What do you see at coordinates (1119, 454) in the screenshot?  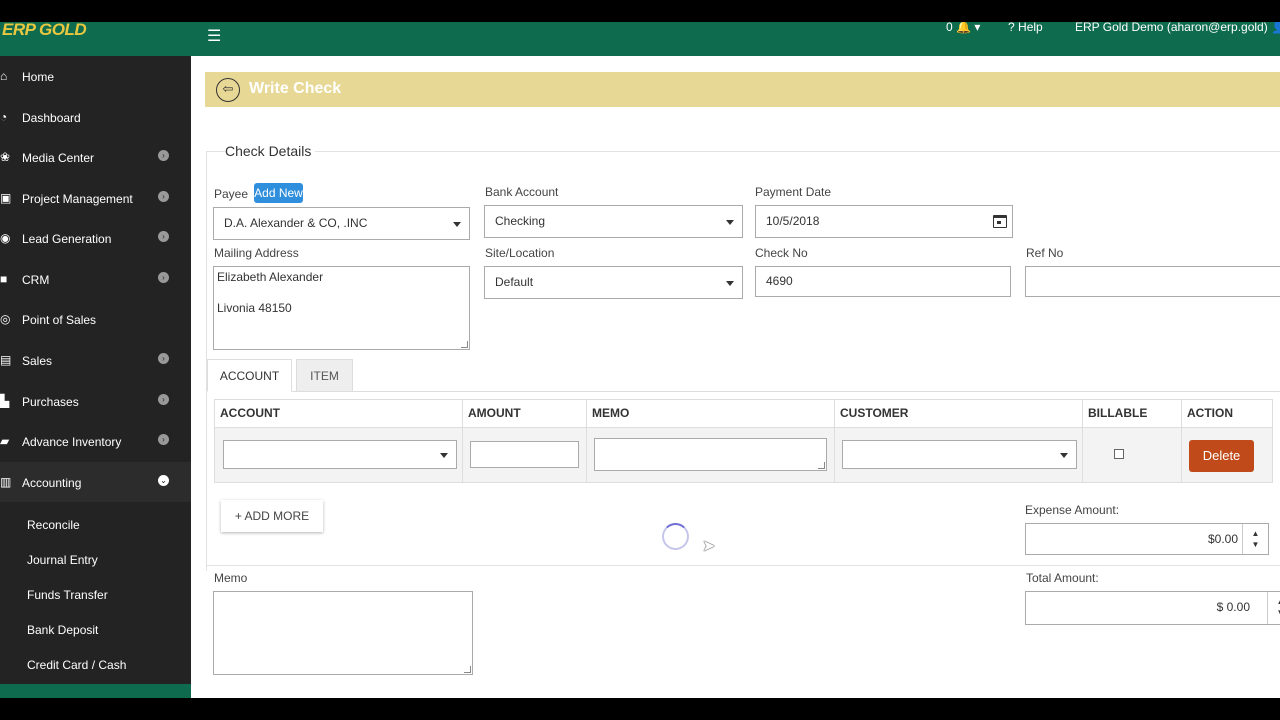 I see `billable-checkbox` at bounding box center [1119, 454].